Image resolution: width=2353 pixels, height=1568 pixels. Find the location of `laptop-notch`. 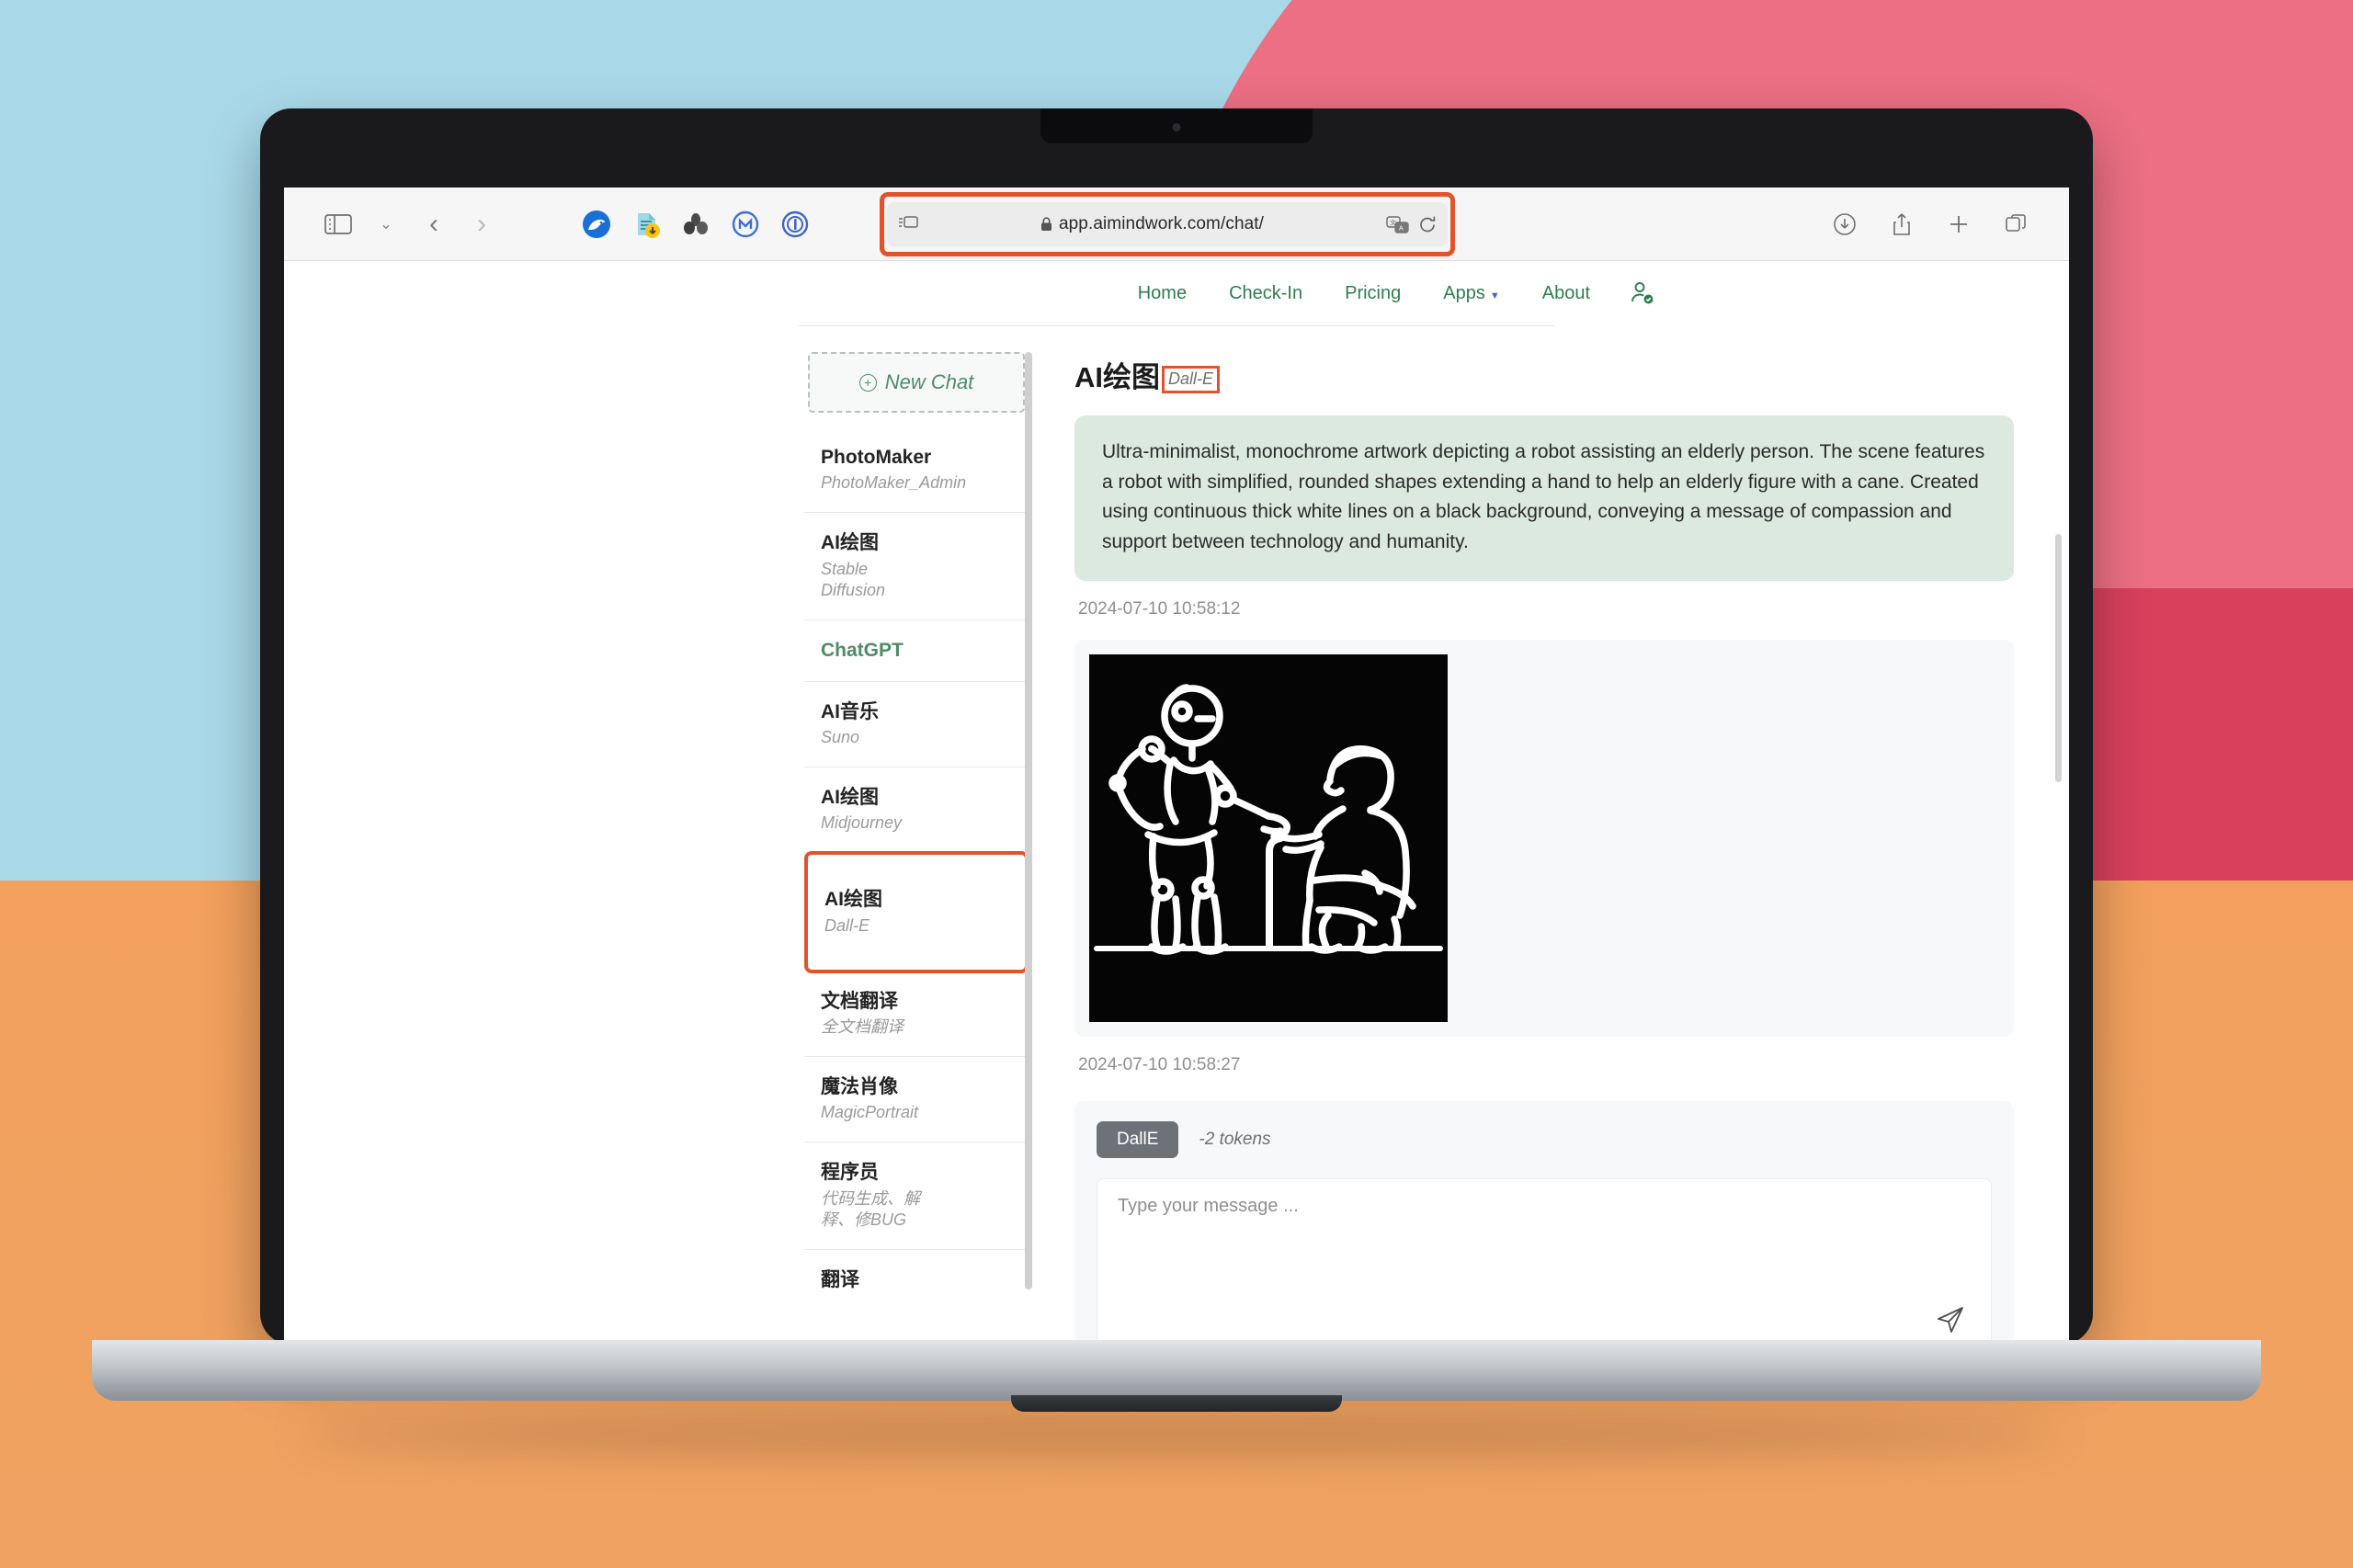

laptop-notch is located at coordinates (1176, 125).